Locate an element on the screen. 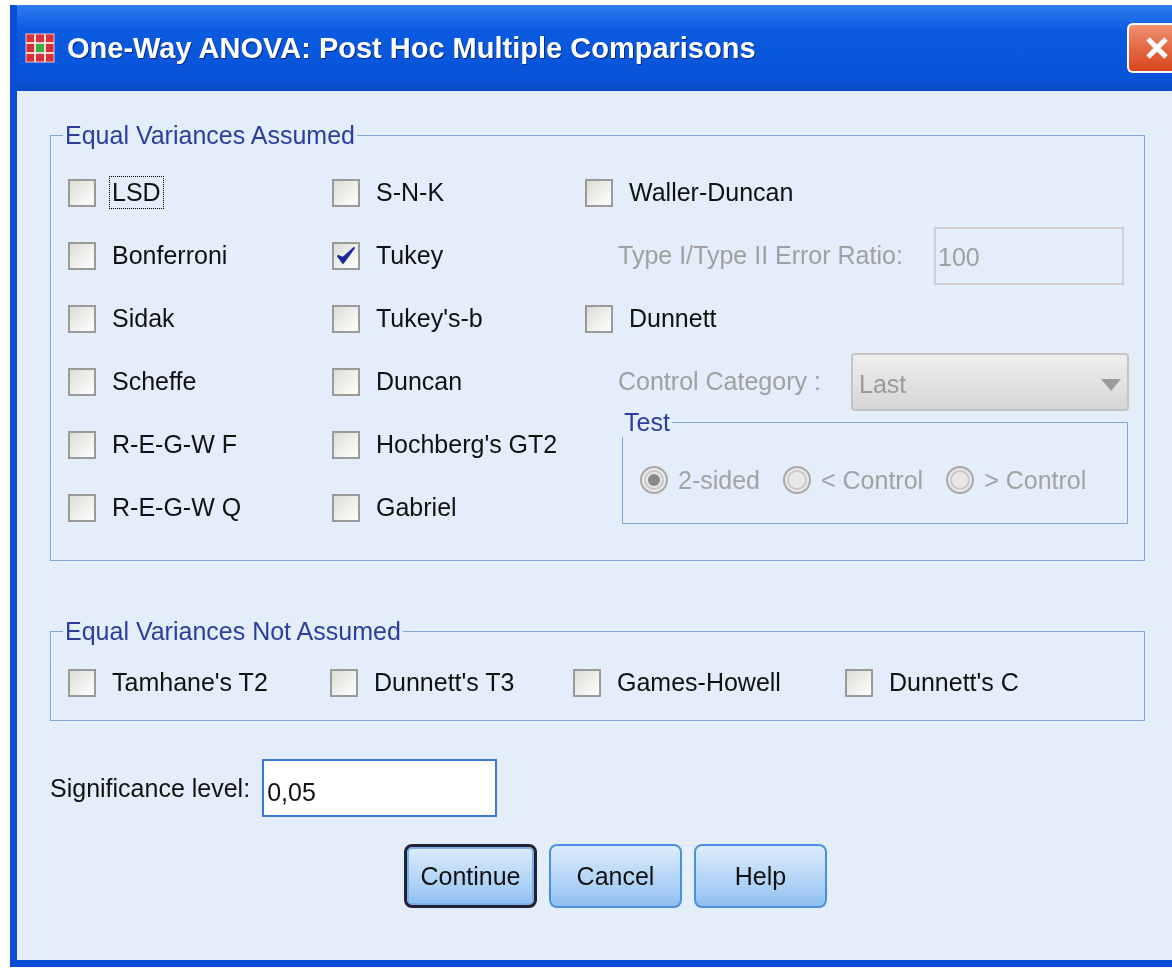  dialog-button: Help is located at coordinates (760, 876).